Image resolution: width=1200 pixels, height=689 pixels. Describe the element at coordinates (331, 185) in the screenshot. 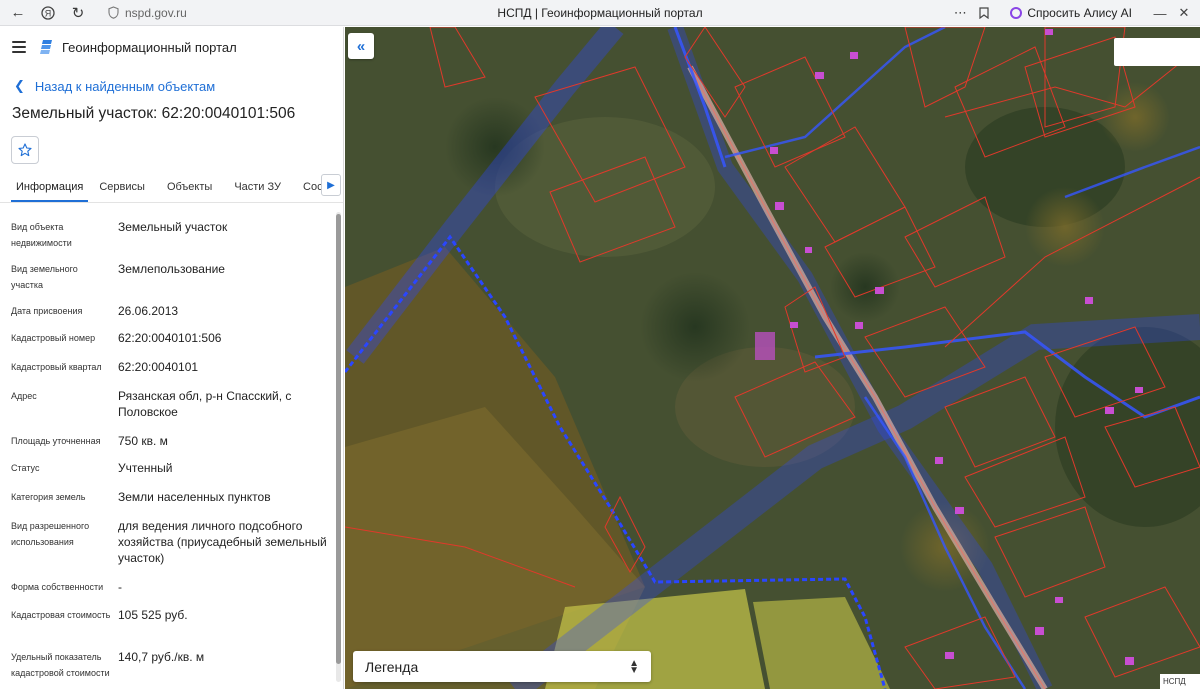

I see `tabs-scroll-right-button: ▶` at that location.